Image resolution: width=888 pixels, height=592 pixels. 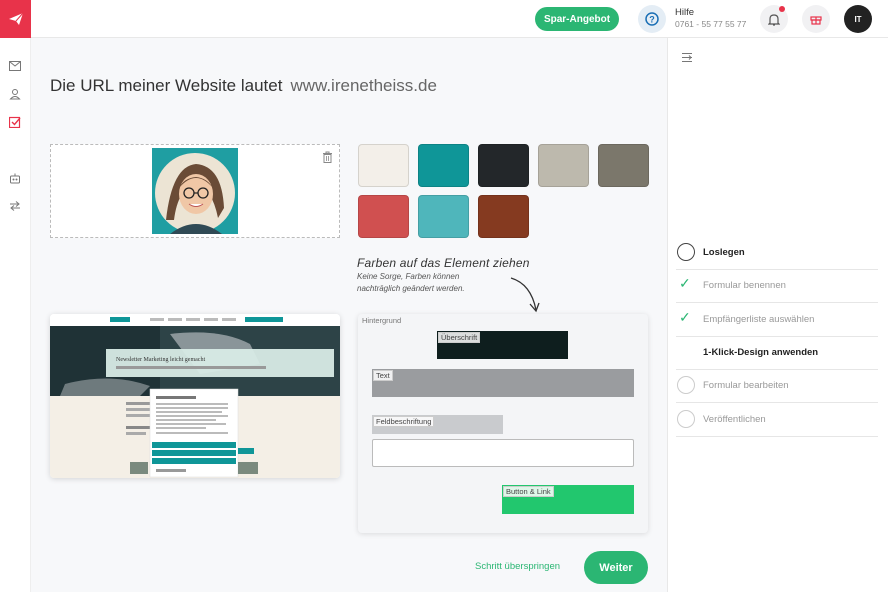 What do you see at coordinates (528, 491) in the screenshot?
I see `button-tag: Button & Link` at bounding box center [528, 491].